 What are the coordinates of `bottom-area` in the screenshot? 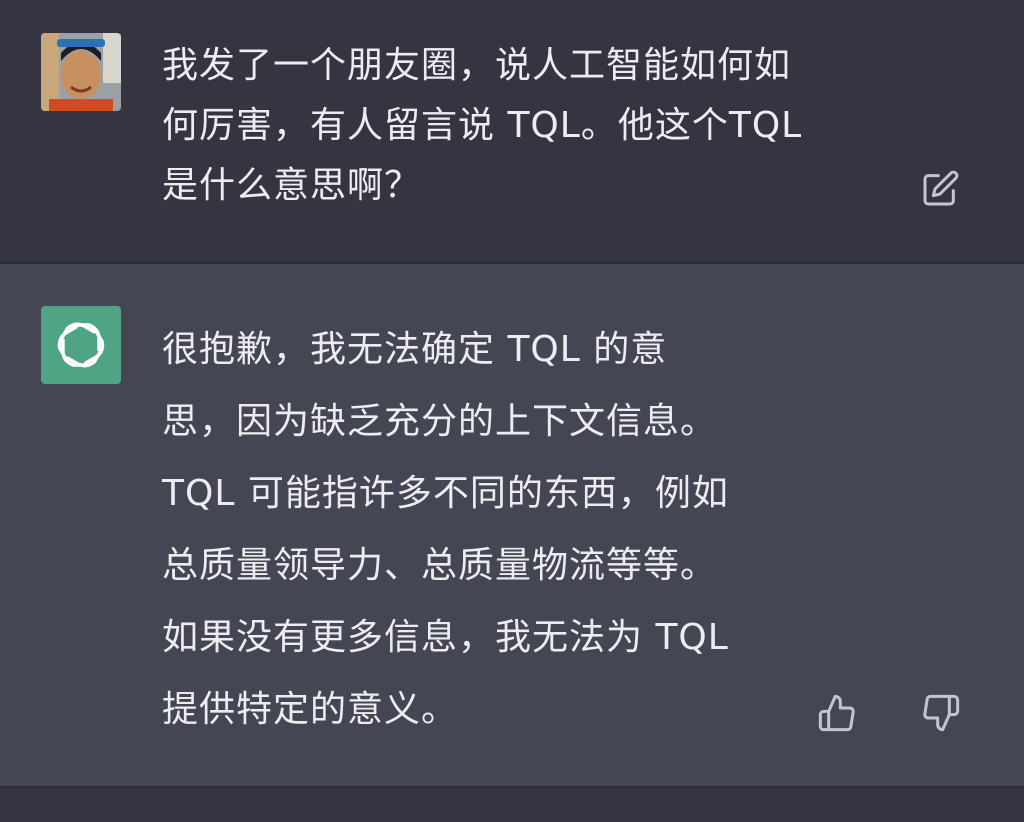 It's located at (512, 804).